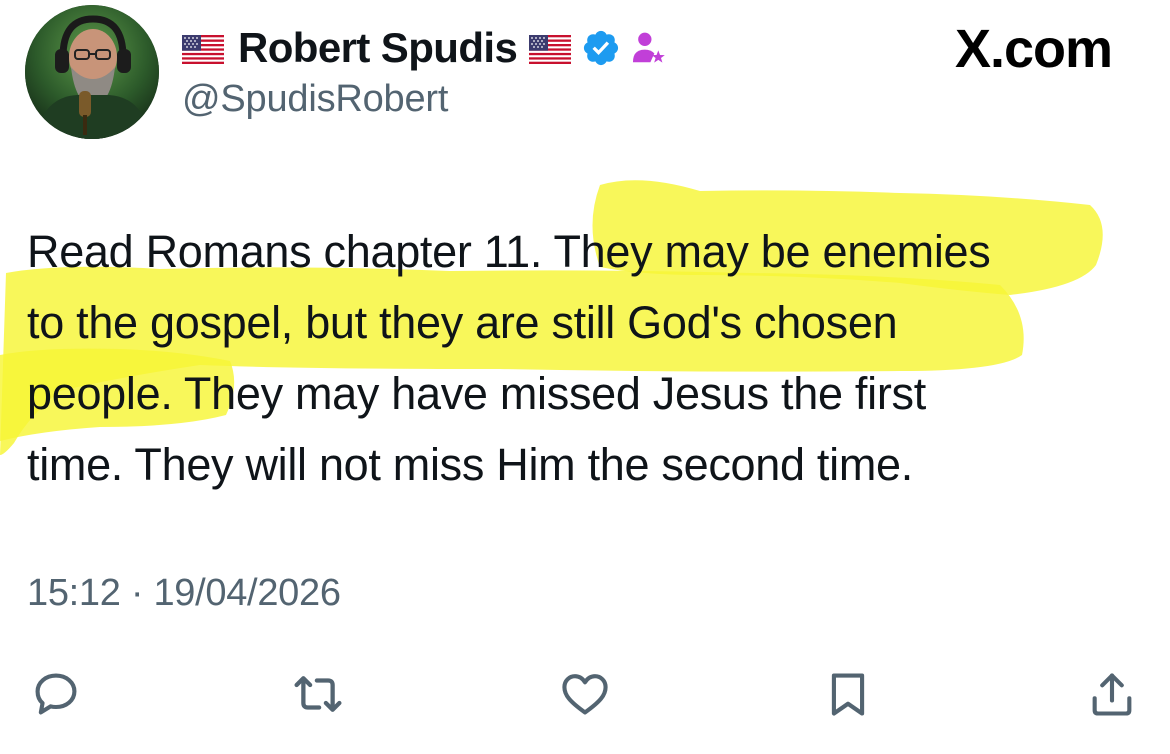 The image size is (1170, 754). I want to click on tweet-timestamp: 15:12 · 19/04/2026, so click(184, 593).